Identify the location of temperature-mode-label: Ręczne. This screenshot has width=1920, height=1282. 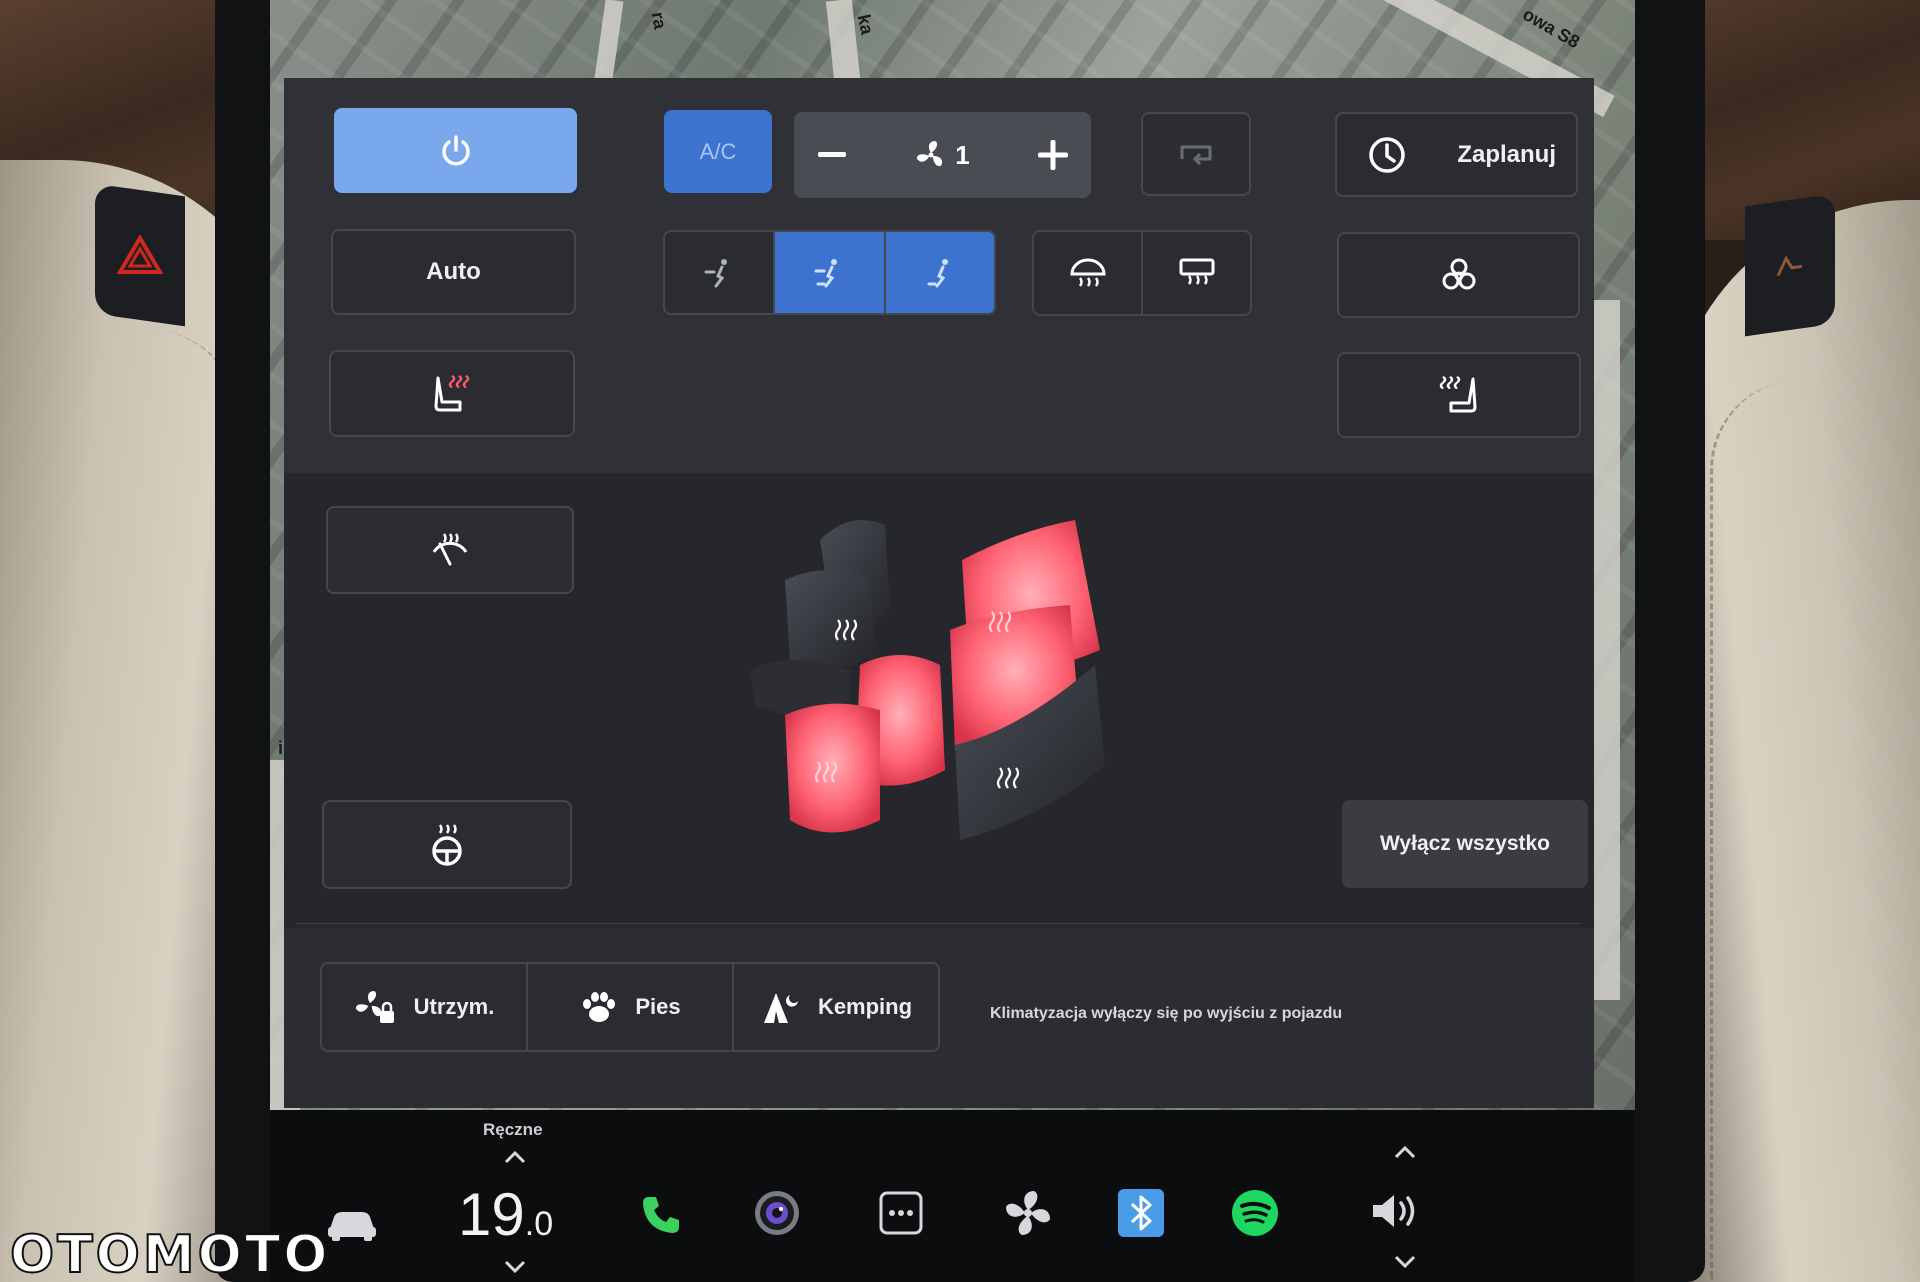
(513, 1129).